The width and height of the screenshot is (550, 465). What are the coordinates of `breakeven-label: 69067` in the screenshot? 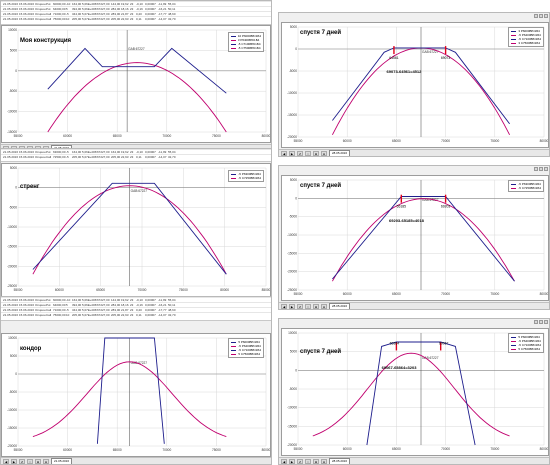 It's located at (444, 343).